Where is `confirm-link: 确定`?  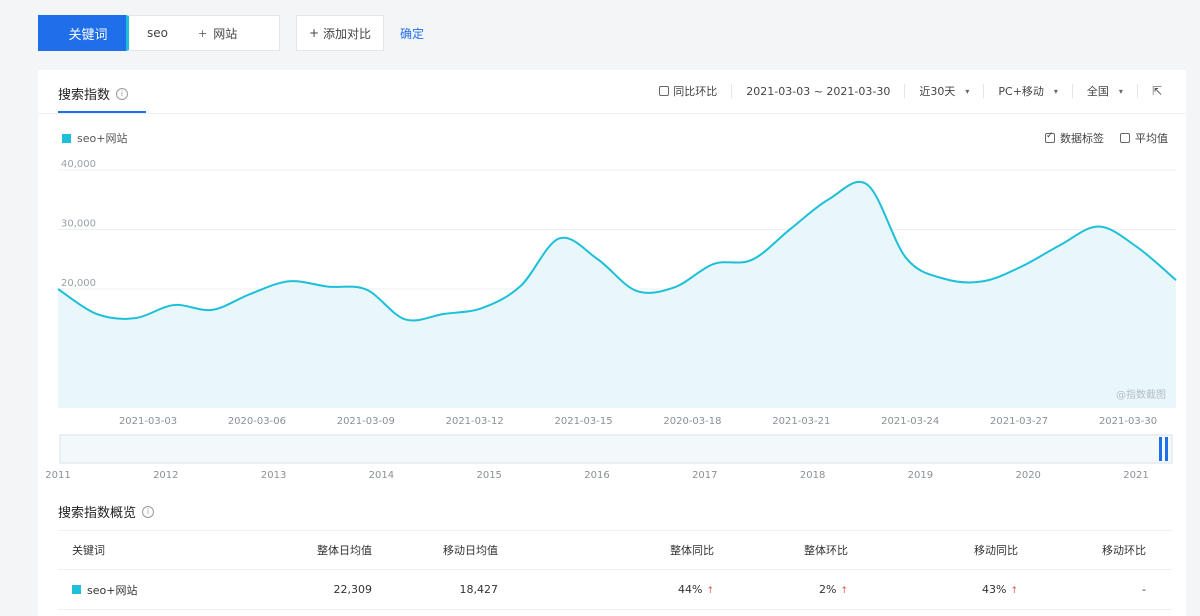 confirm-link: 确定 is located at coordinates (412, 33).